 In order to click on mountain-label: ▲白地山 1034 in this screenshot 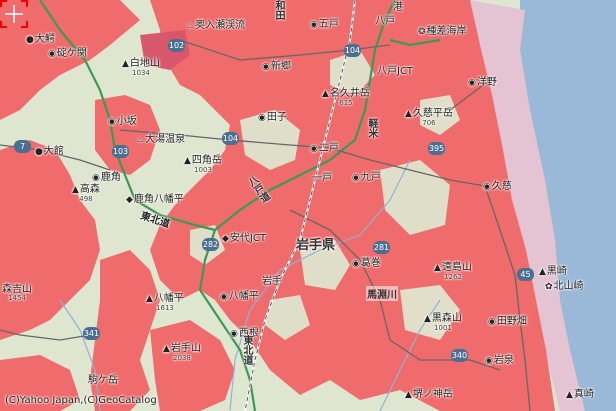, I will do `click(141, 67)`.